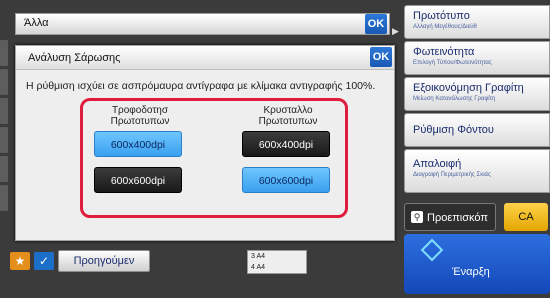  Describe the element at coordinates (432, 250) in the screenshot. I see `start-icon` at that location.